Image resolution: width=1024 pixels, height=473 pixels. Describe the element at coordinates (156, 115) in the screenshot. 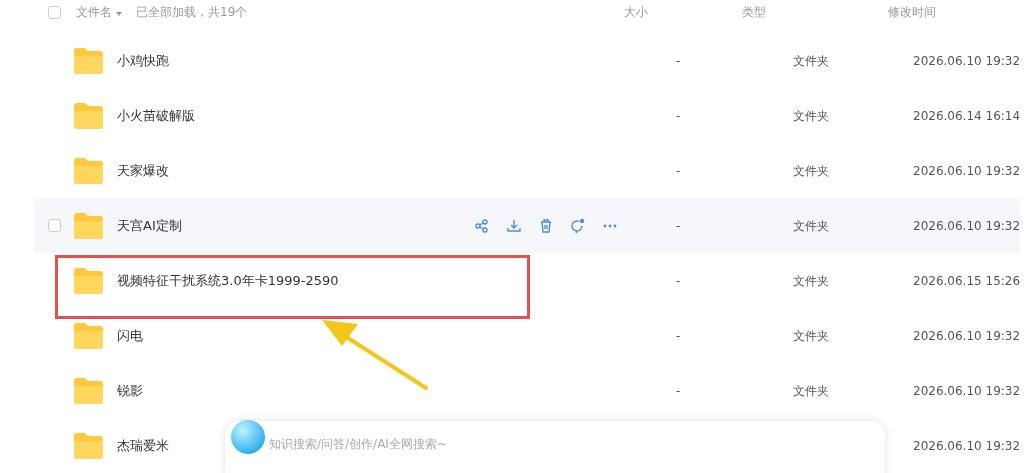

I see `file-name: 小火苗破解版` at that location.